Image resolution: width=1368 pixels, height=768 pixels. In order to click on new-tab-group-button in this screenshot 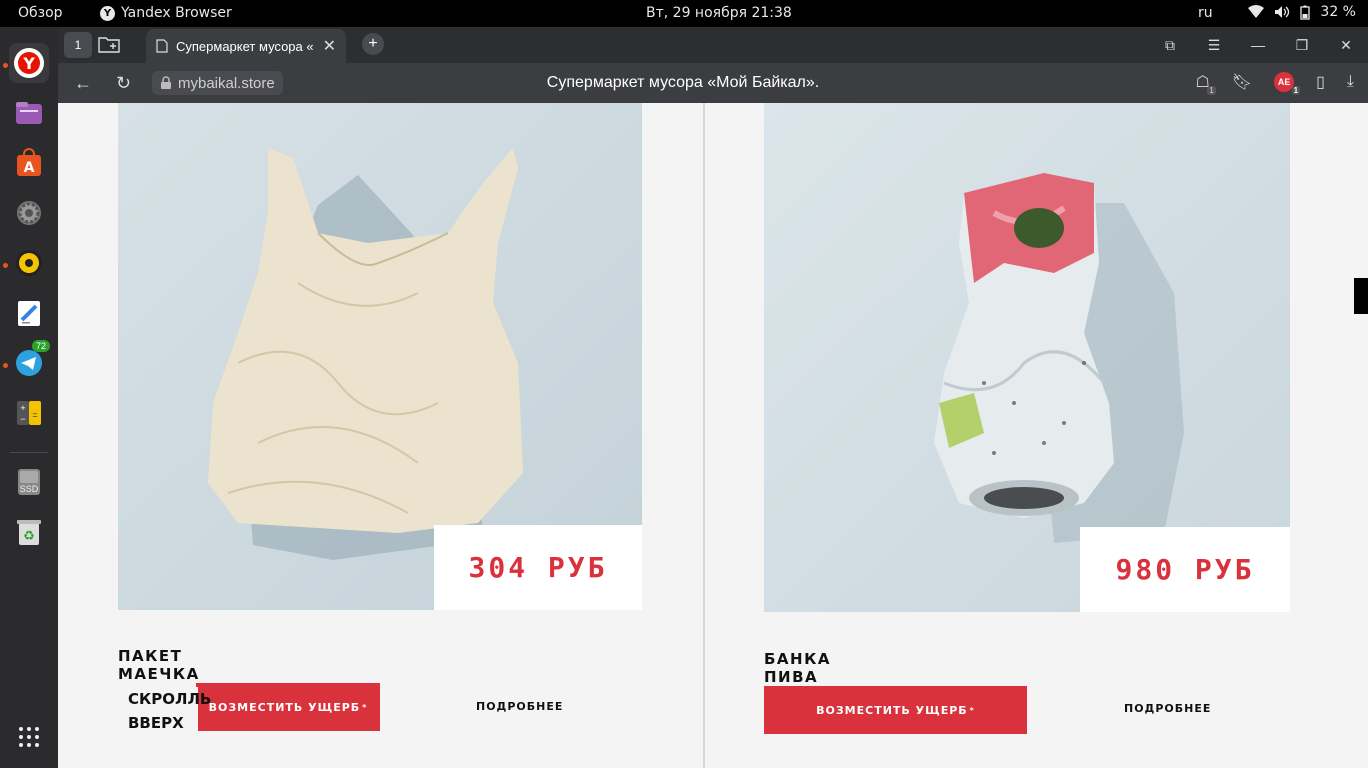, I will do `click(109, 46)`.